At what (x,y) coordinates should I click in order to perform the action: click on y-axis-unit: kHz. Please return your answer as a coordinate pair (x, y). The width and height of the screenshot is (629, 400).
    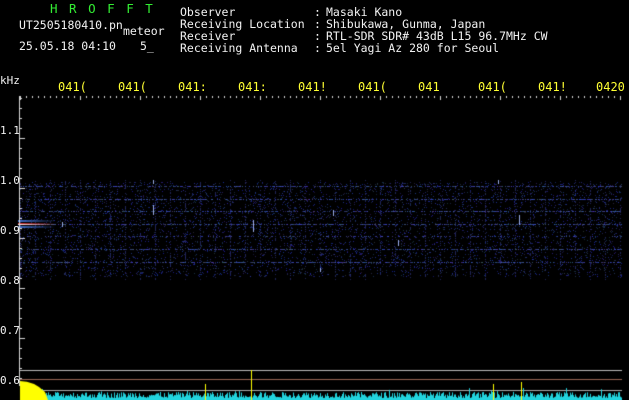
    Looking at the image, I should click on (10, 80).